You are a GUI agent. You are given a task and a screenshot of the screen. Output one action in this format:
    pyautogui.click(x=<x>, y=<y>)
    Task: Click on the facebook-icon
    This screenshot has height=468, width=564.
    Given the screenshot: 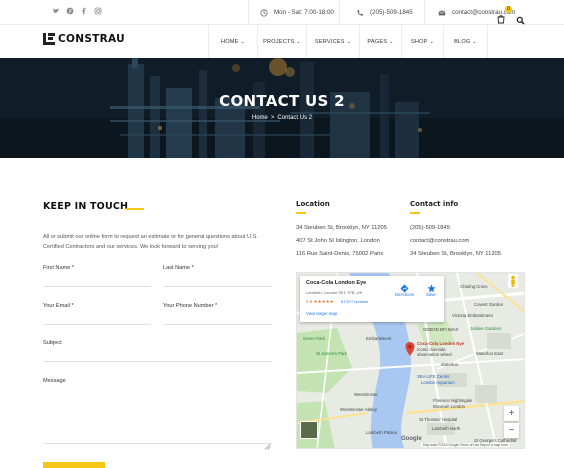 What is the action you would take?
    pyautogui.click(x=84, y=11)
    